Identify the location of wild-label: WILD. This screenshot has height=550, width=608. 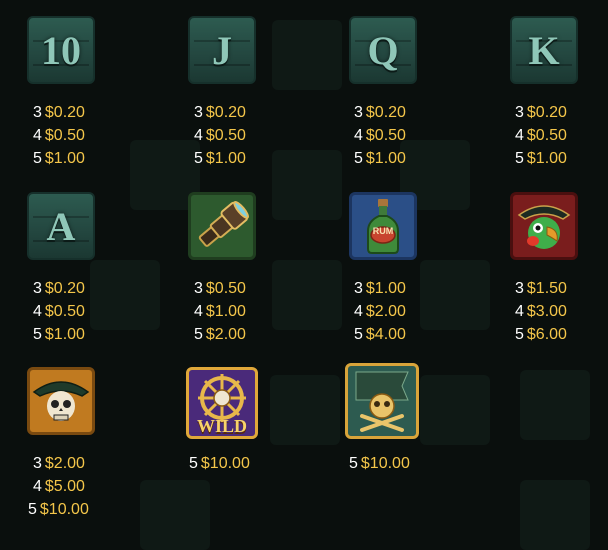
(221, 426).